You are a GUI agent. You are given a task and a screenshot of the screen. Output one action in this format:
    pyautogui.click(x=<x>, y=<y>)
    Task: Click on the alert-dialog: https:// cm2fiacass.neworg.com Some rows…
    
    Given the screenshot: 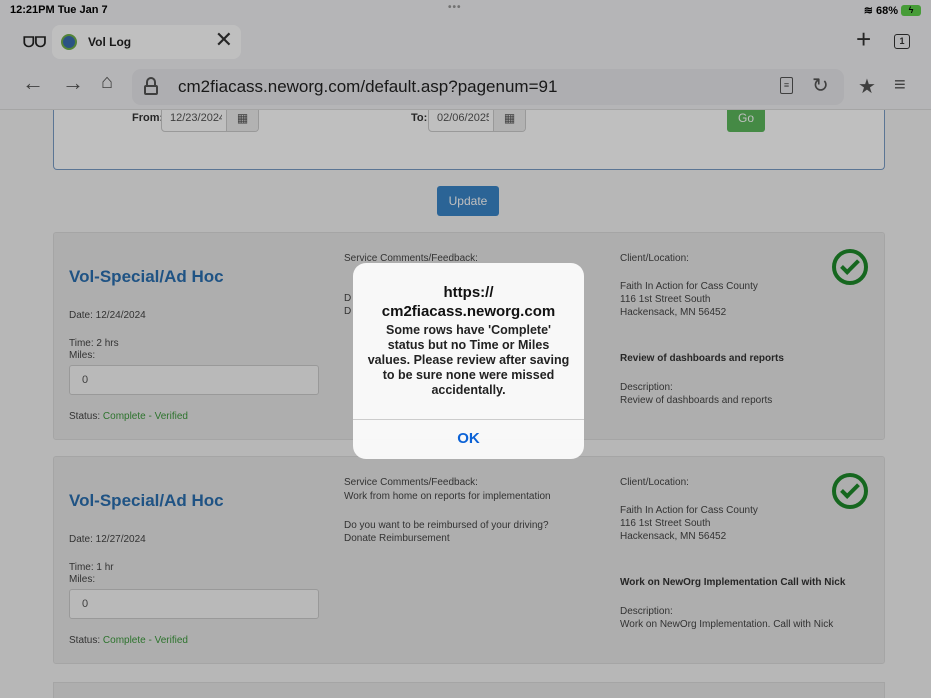 What is the action you would take?
    pyautogui.click(x=468, y=361)
    